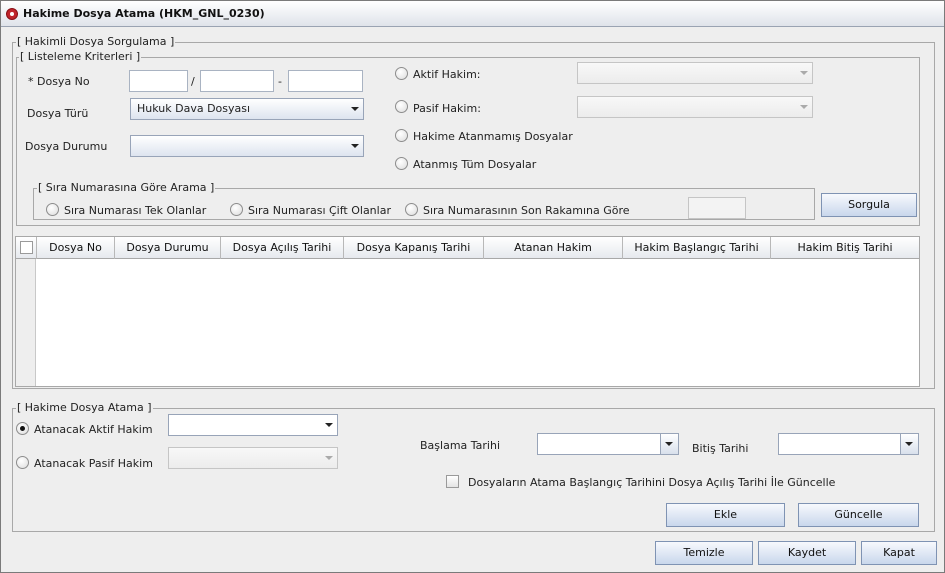  I want to click on column-header: Hakim Bitiş Tarihi, so click(845, 248).